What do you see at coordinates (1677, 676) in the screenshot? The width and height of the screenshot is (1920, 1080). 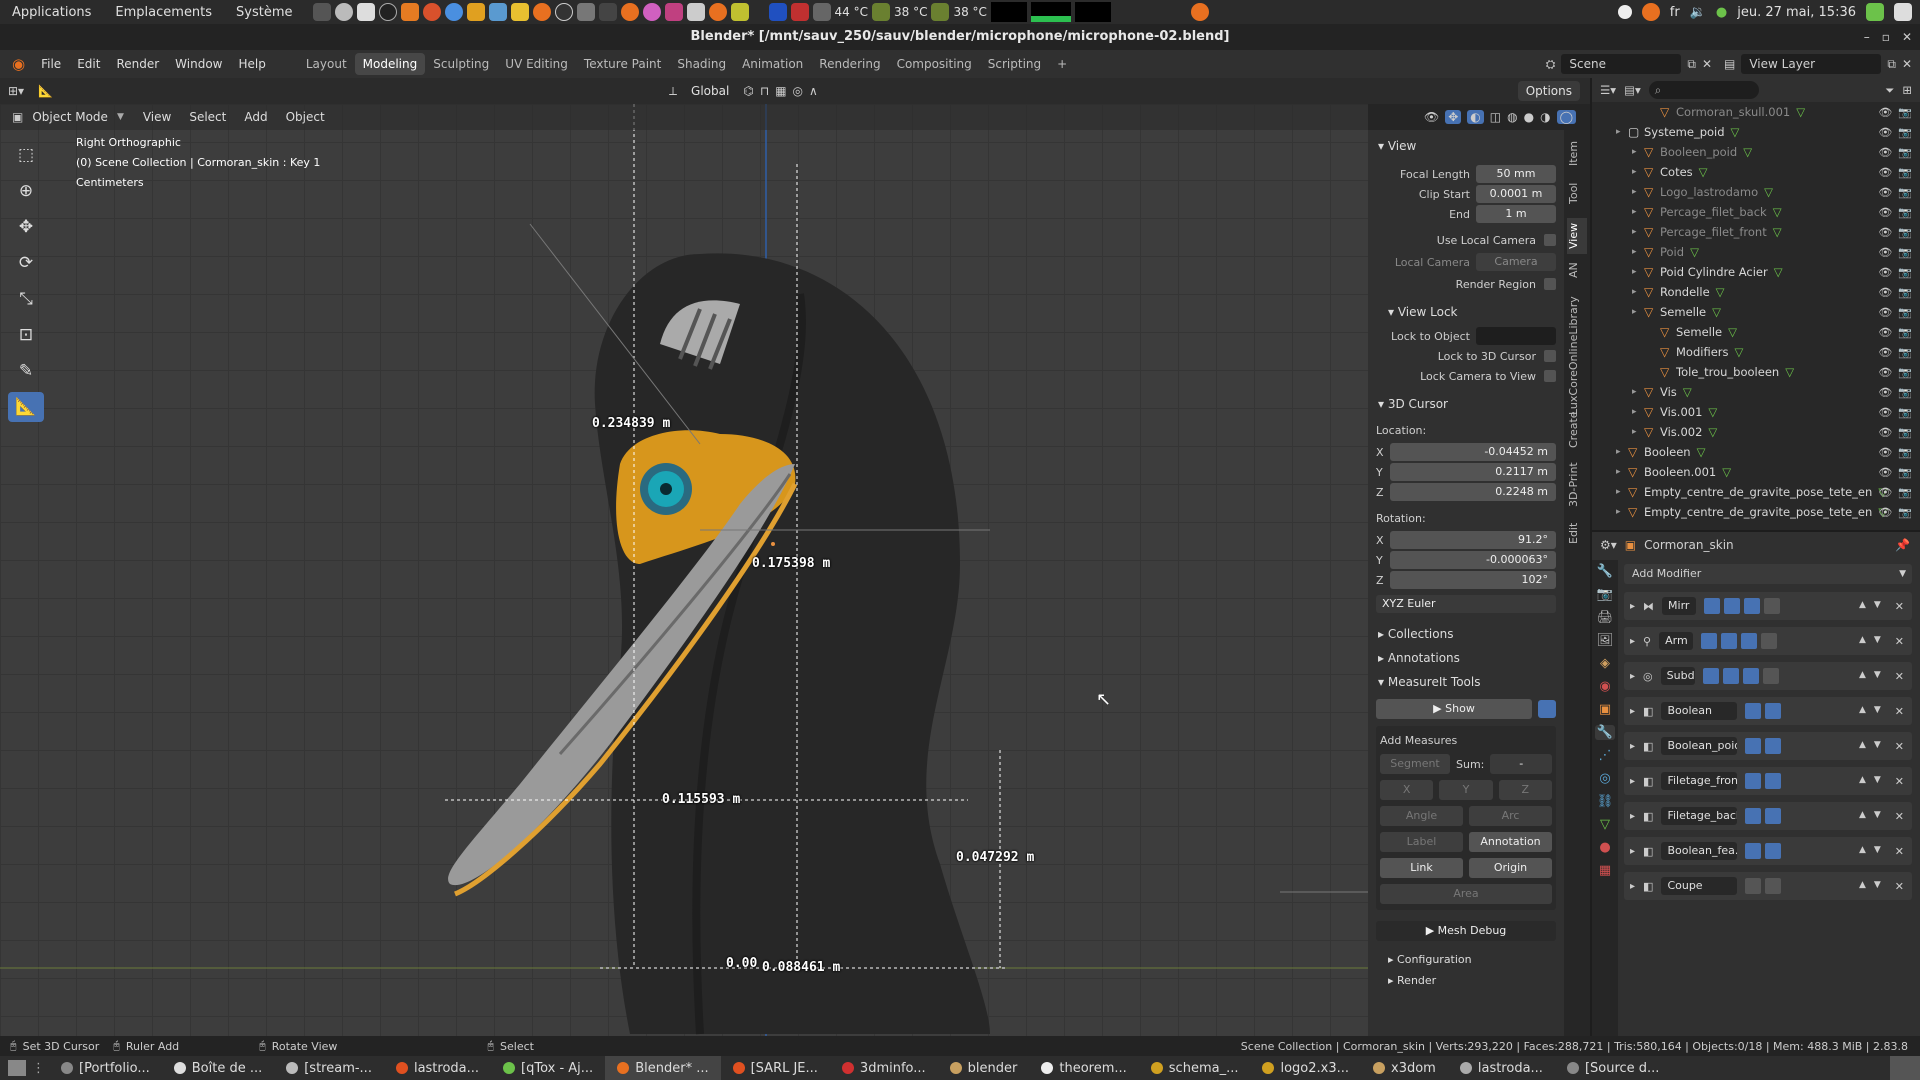 I see `modifier-name-field: Subd` at bounding box center [1677, 676].